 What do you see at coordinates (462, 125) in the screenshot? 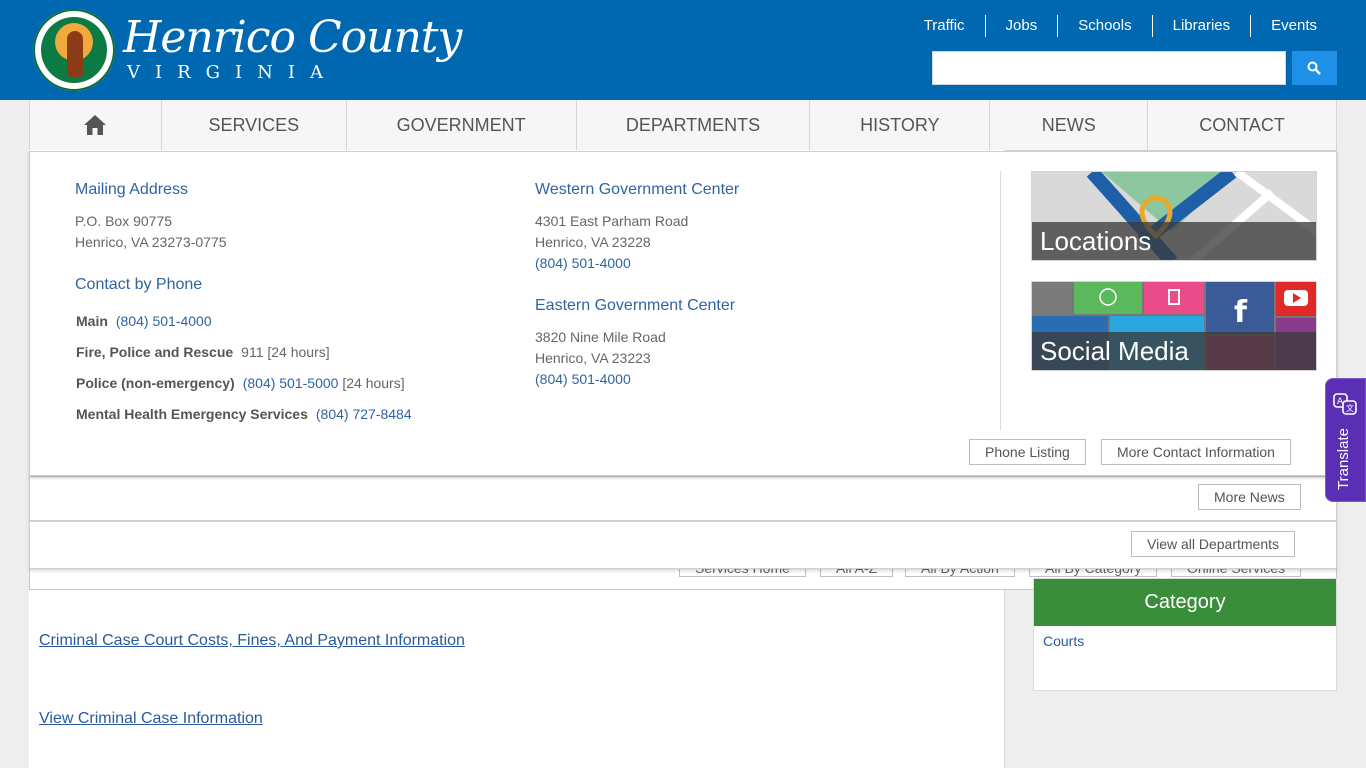
I see `nav-government: GOVERNMENT` at bounding box center [462, 125].